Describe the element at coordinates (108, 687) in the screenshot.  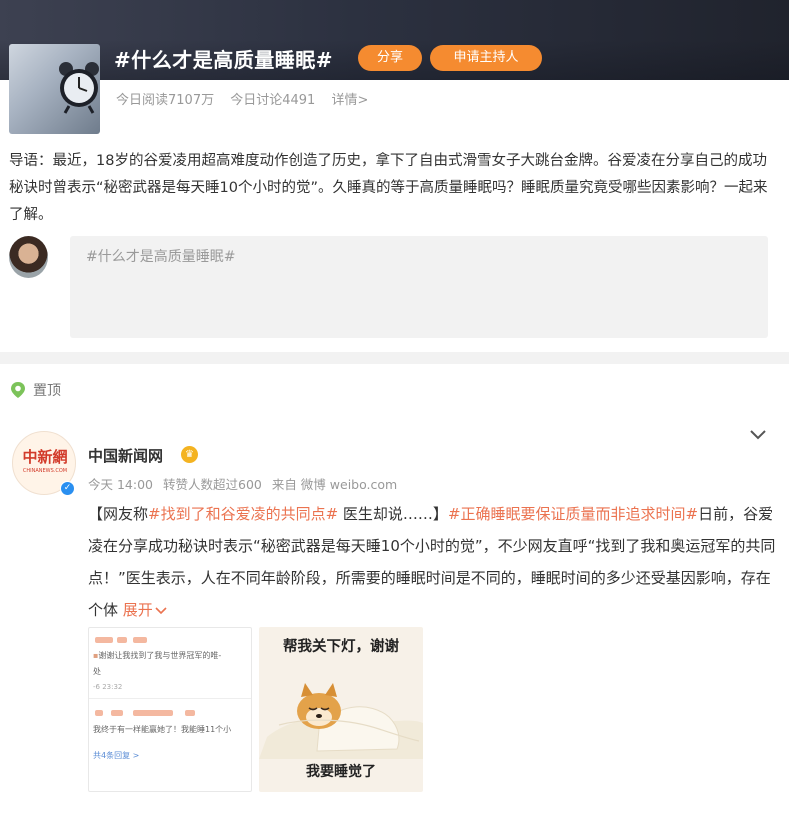
I see `chat-time-1: -6 23:32` at that location.